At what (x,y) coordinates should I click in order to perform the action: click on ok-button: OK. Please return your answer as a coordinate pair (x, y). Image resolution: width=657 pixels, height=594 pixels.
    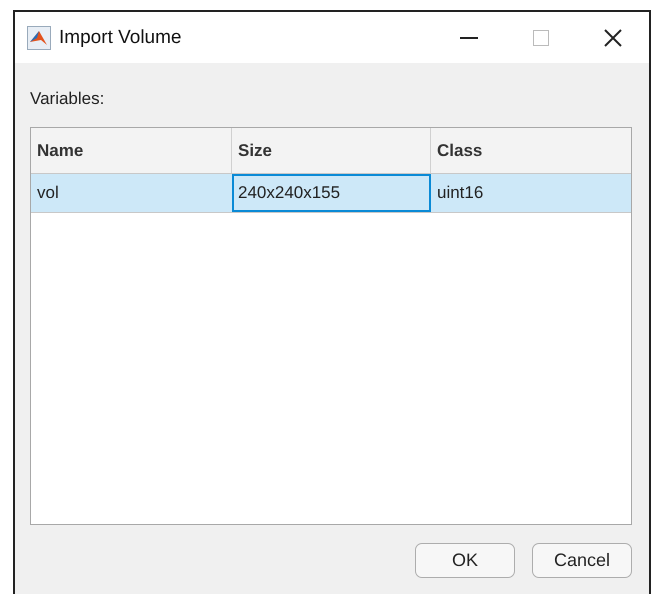
    Looking at the image, I should click on (465, 560).